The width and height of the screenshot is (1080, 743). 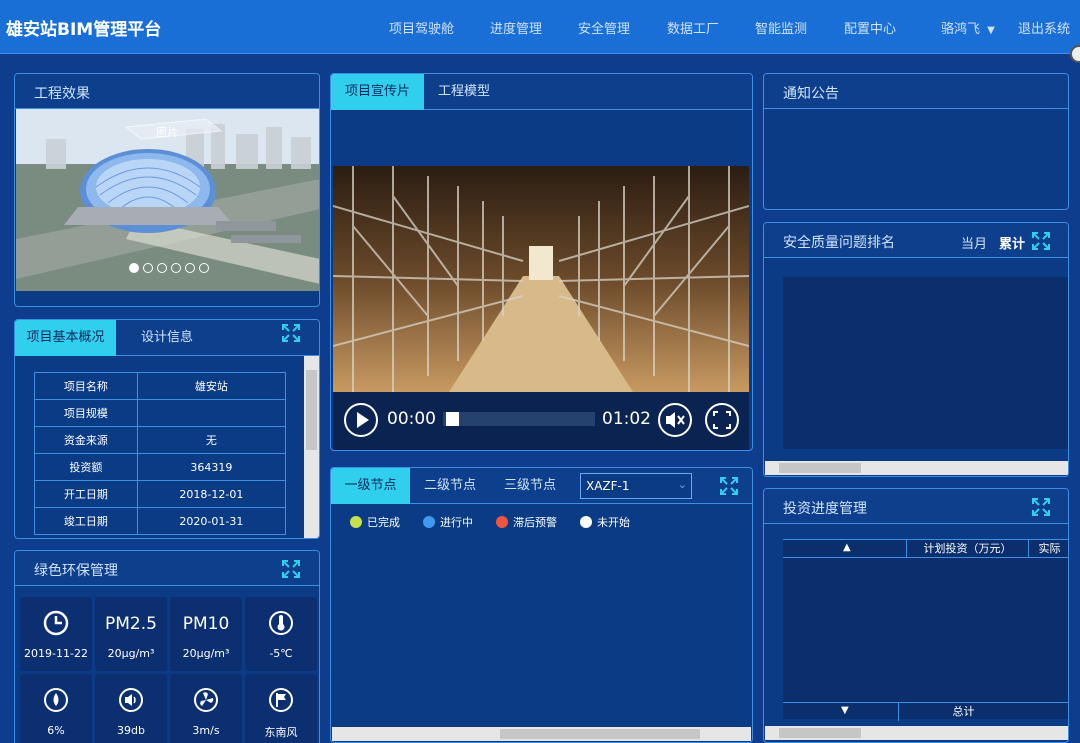 What do you see at coordinates (519, 419) in the screenshot?
I see `video-progress-bar` at bounding box center [519, 419].